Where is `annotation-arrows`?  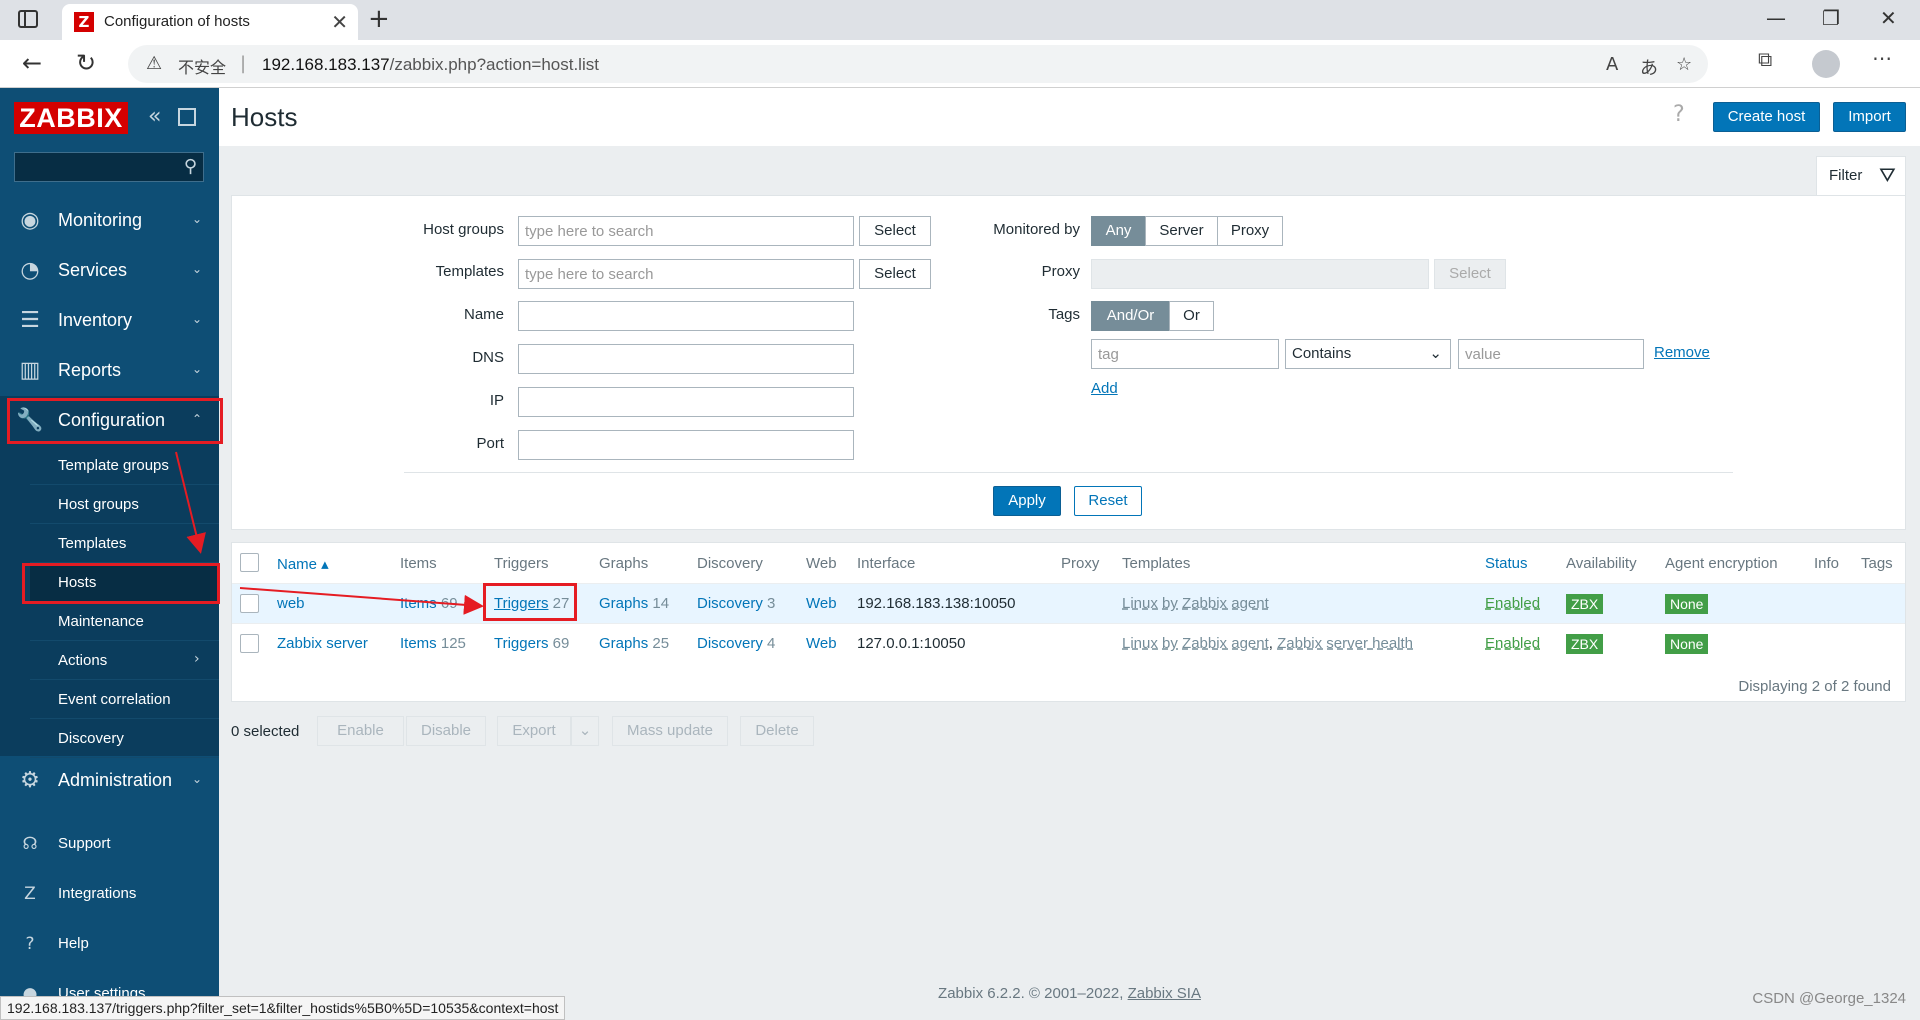
annotation-arrows is located at coordinates (329, 533).